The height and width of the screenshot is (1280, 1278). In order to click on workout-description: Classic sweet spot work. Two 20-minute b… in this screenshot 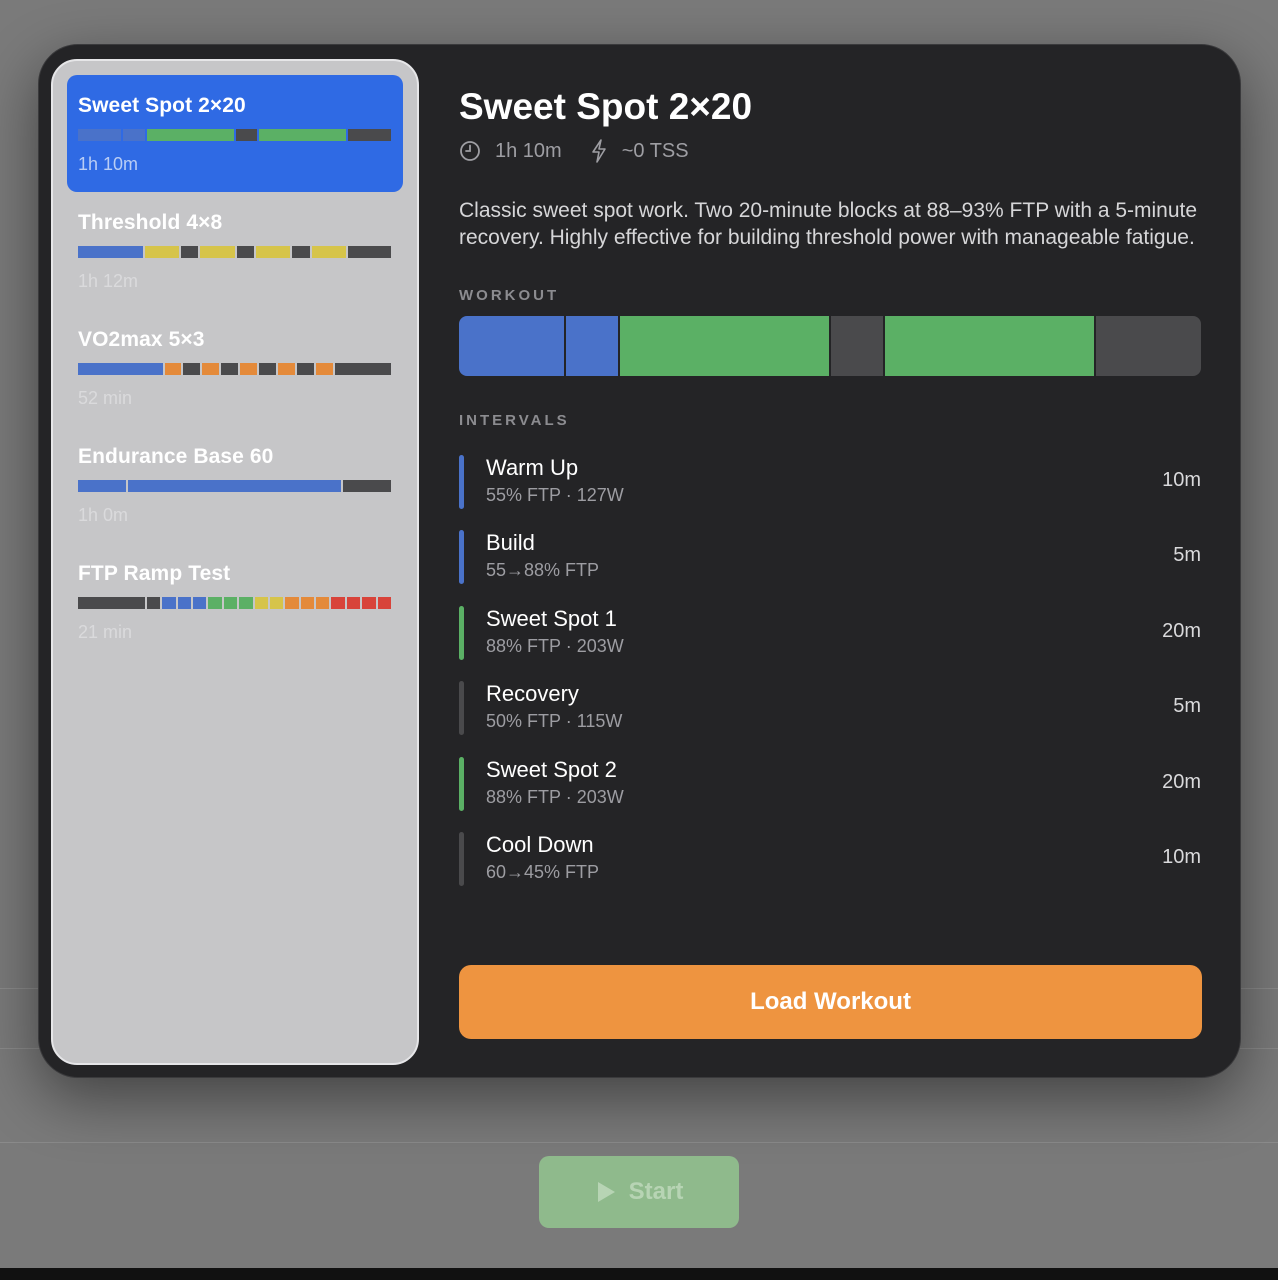, I will do `click(828, 224)`.